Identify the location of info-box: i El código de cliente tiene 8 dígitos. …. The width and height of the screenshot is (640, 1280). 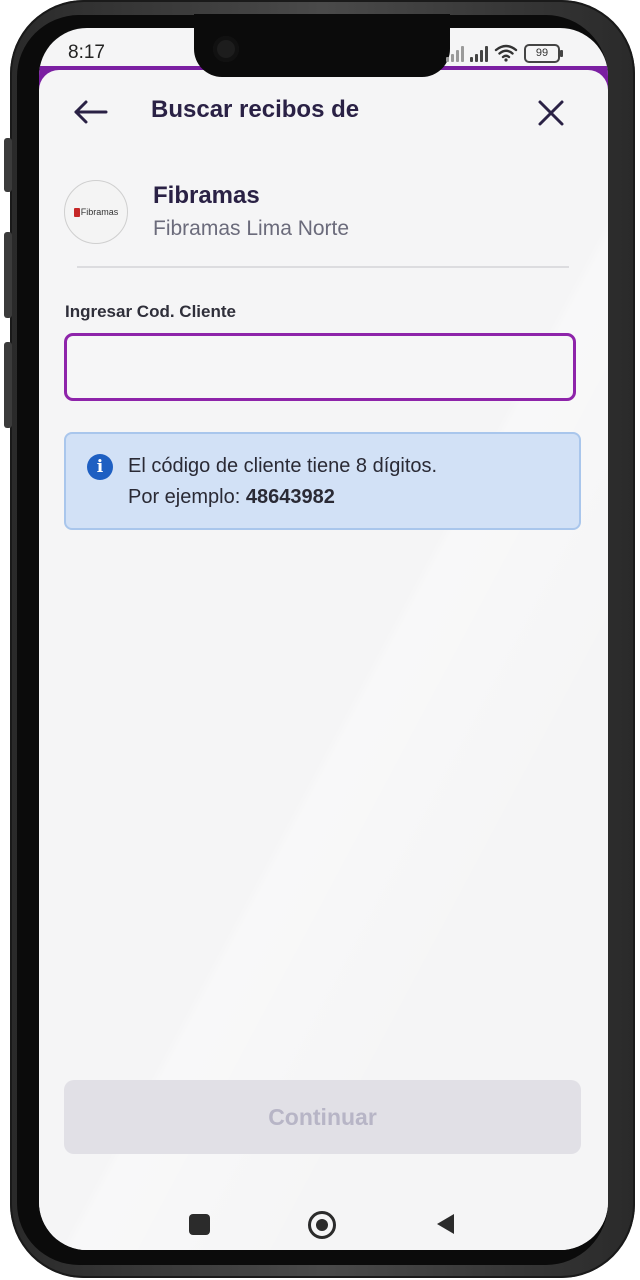
(322, 481).